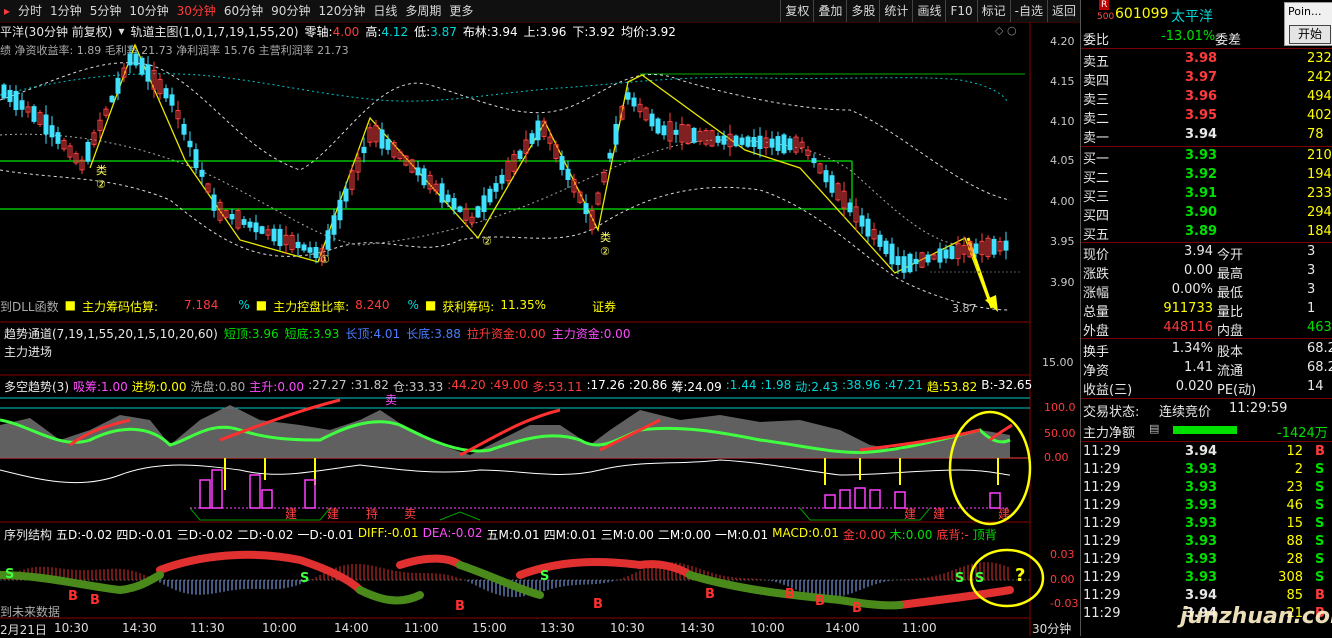 This screenshot has width=1332, height=638. I want to click on control-ratio-label: 主力控盘比率:, so click(311, 307).